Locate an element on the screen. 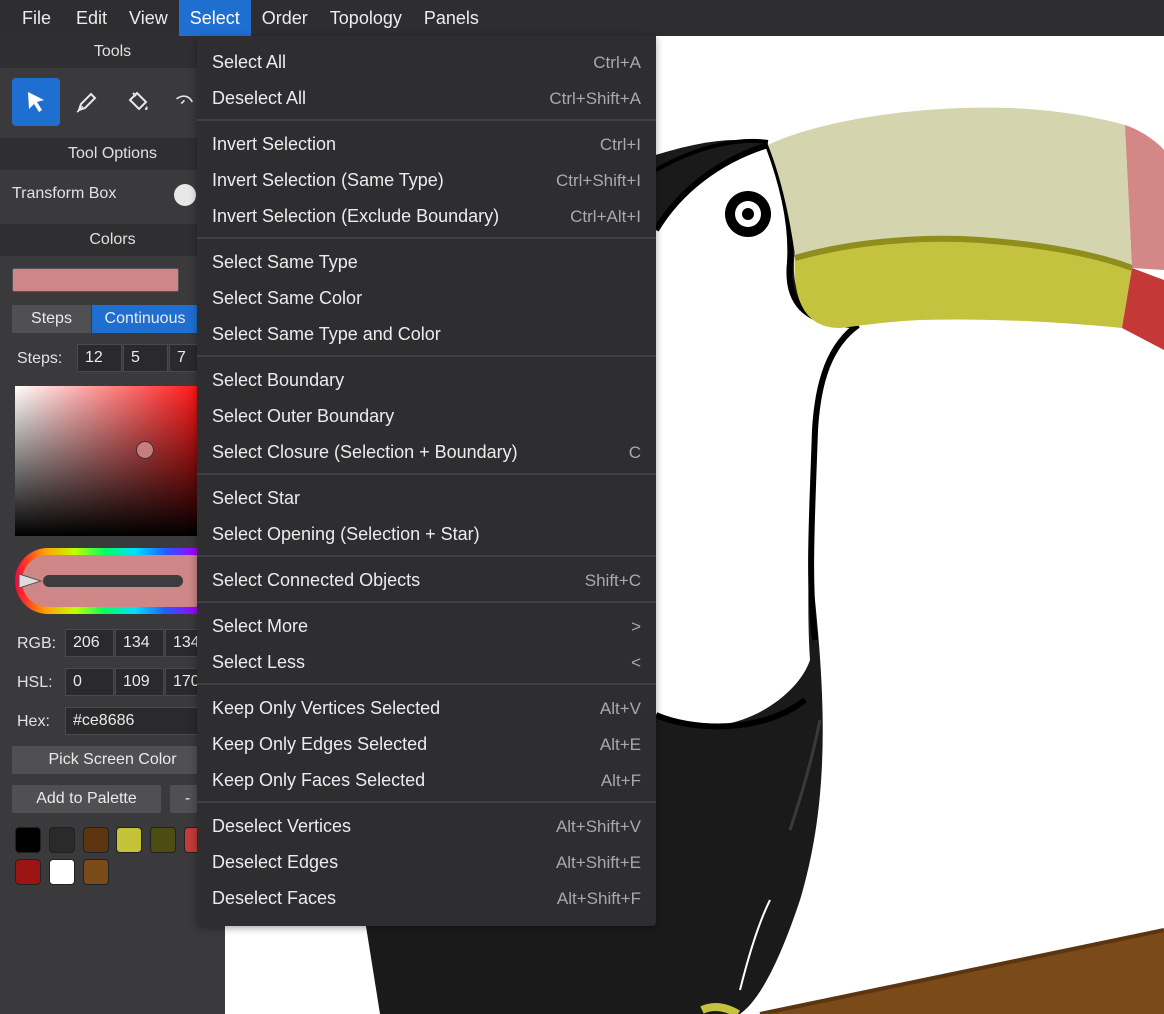 The height and width of the screenshot is (1014, 1164). sculpt-tool-button is located at coordinates (181, 102).